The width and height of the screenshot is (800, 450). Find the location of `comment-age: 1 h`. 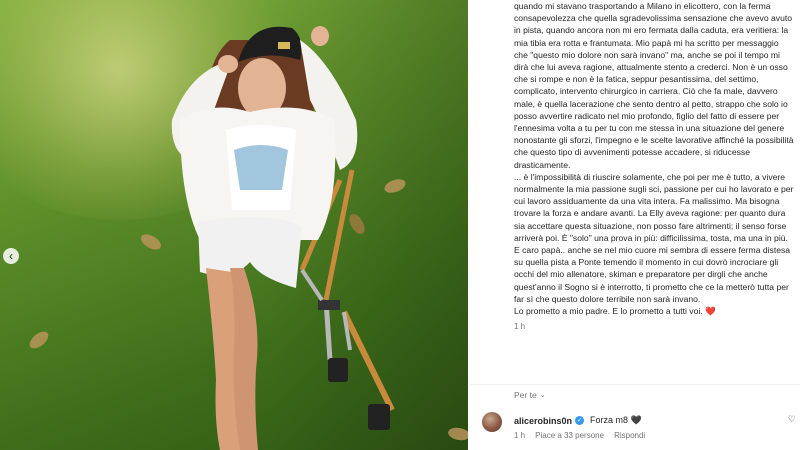

comment-age: 1 h is located at coordinates (520, 435).